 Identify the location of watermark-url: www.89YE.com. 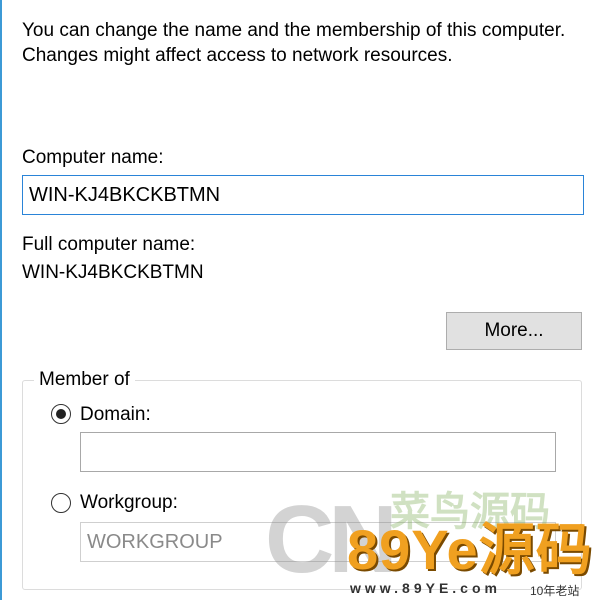
(425, 588).